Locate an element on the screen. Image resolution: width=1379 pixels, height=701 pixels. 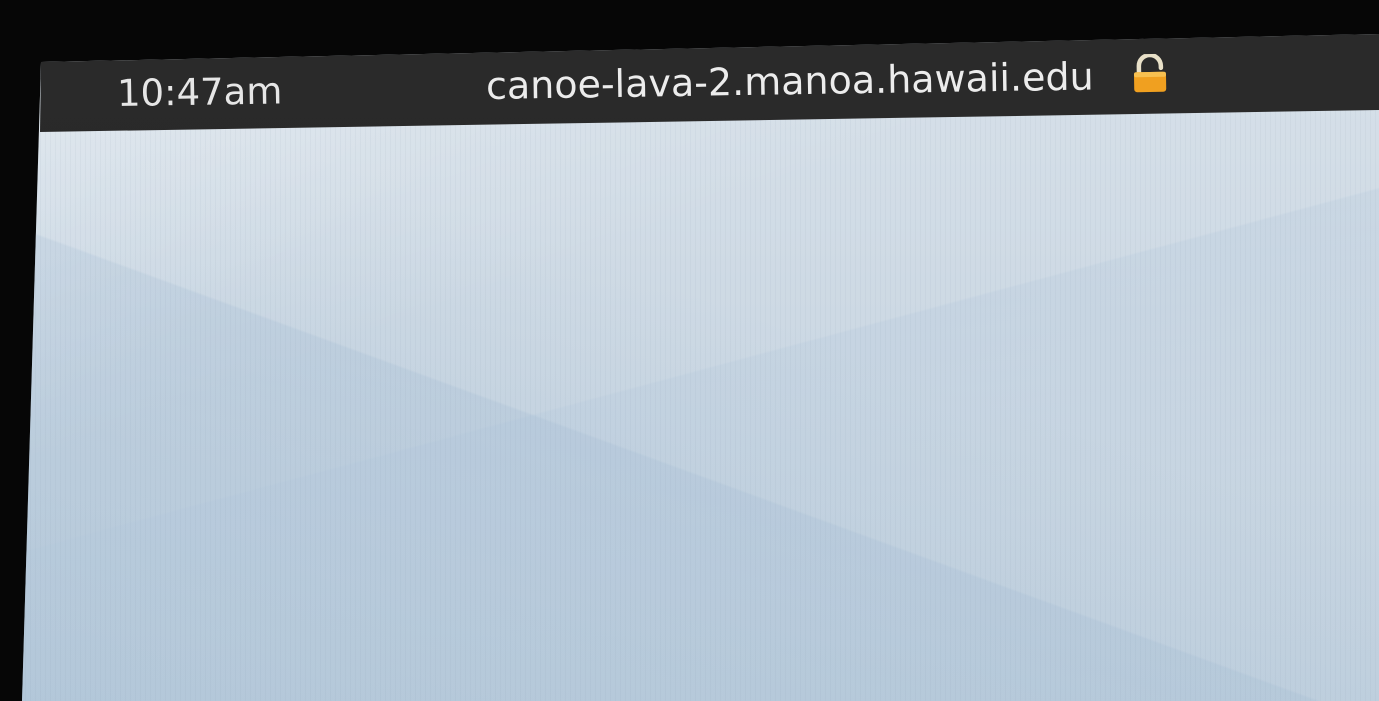
lock-icon-graphic is located at coordinates (1150, 72).